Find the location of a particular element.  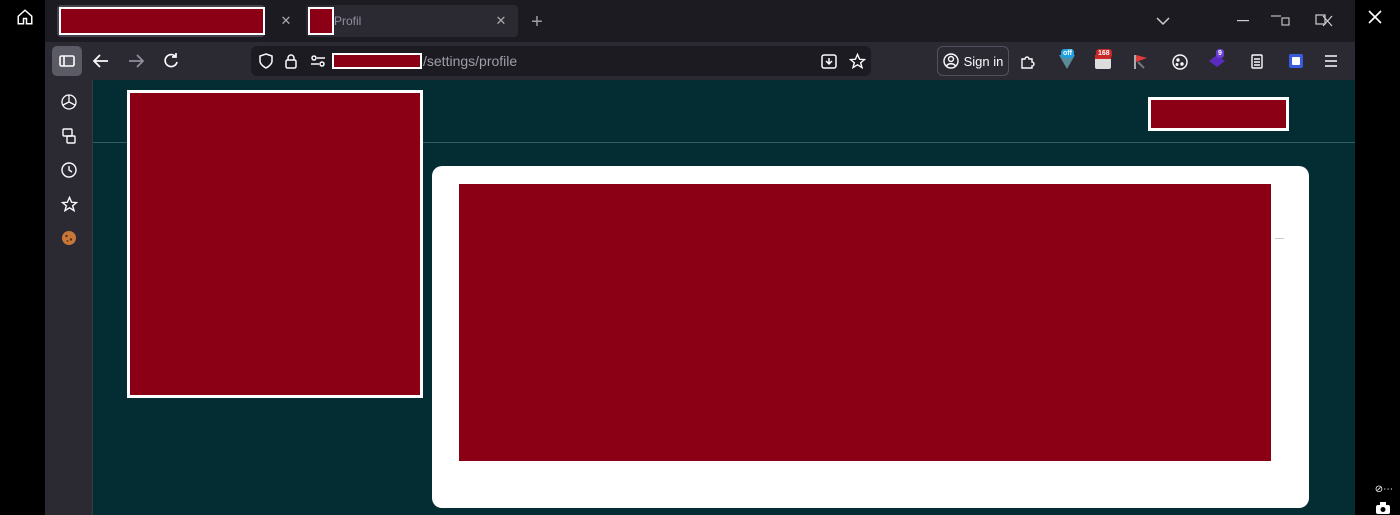

host-left-strip is located at coordinates (22, 274).